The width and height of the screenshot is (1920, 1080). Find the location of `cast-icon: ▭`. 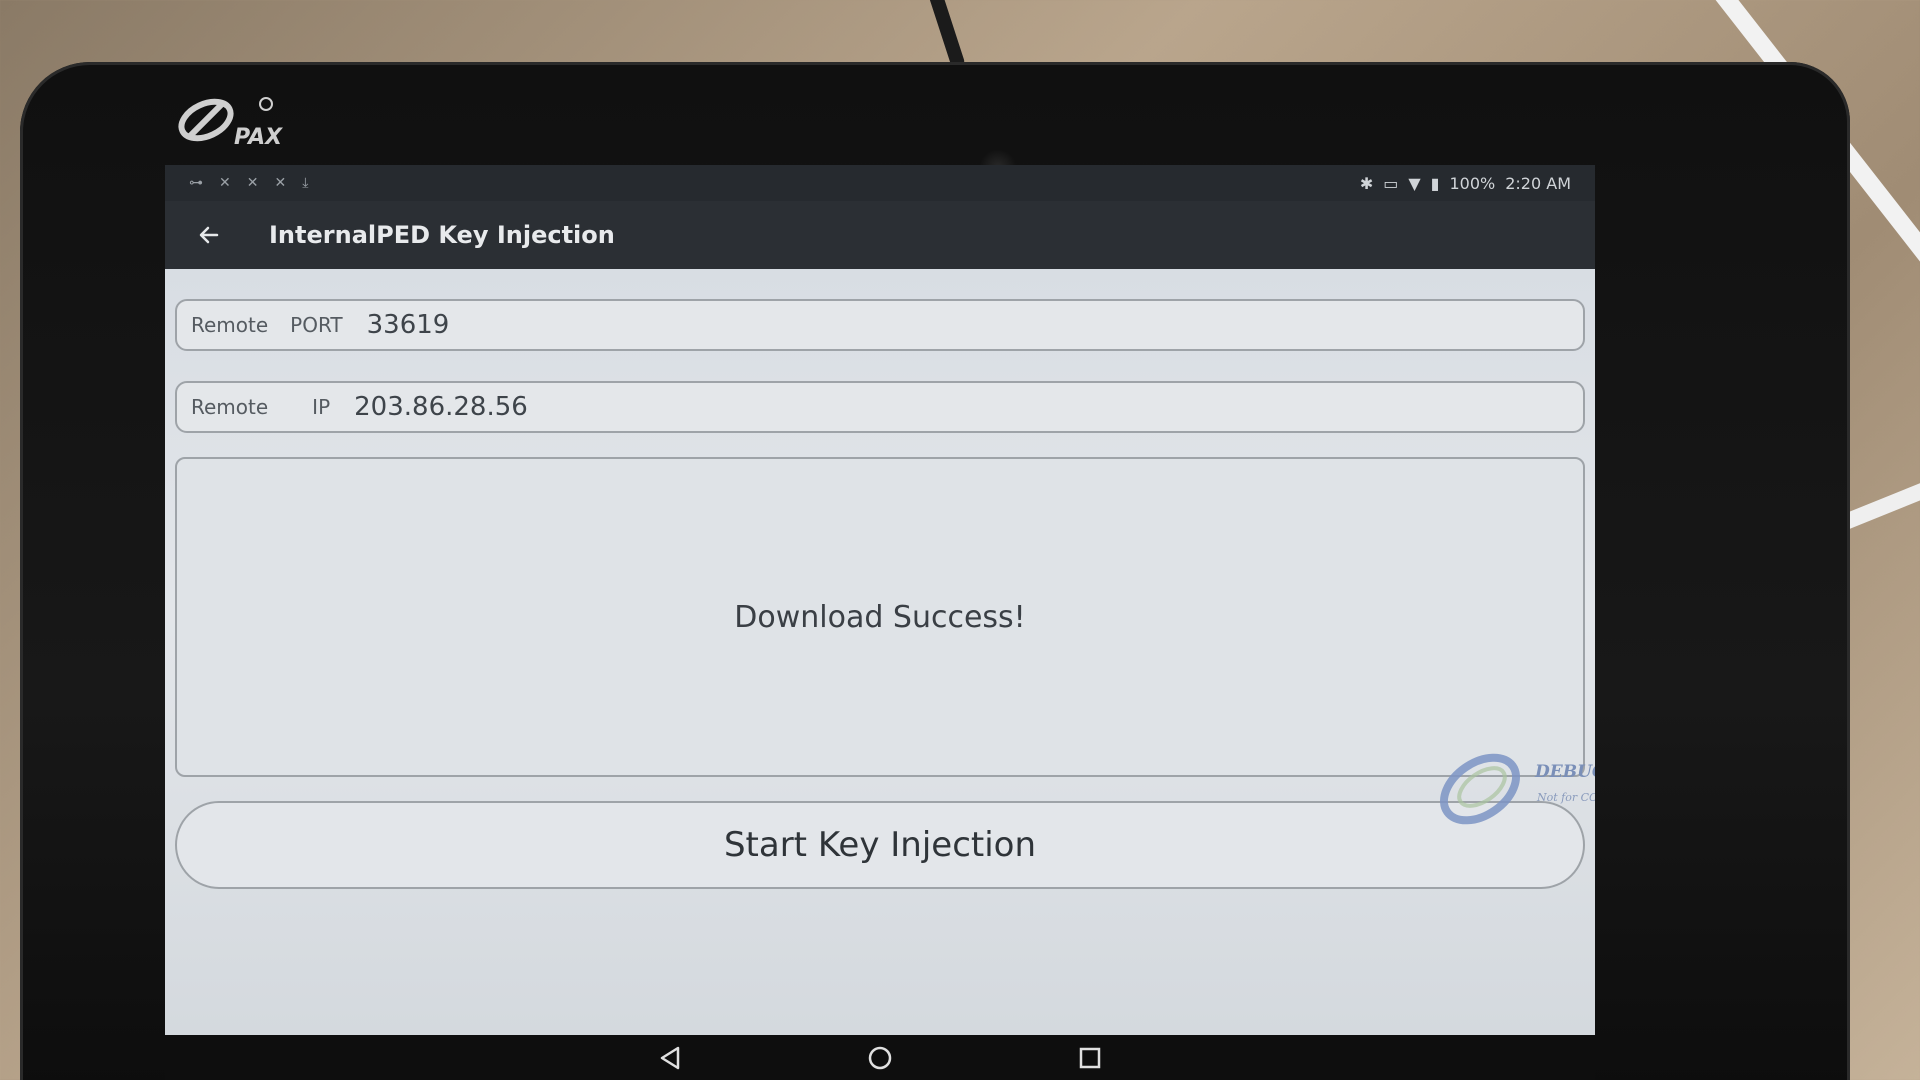

cast-icon: ▭ is located at coordinates (1391, 183).